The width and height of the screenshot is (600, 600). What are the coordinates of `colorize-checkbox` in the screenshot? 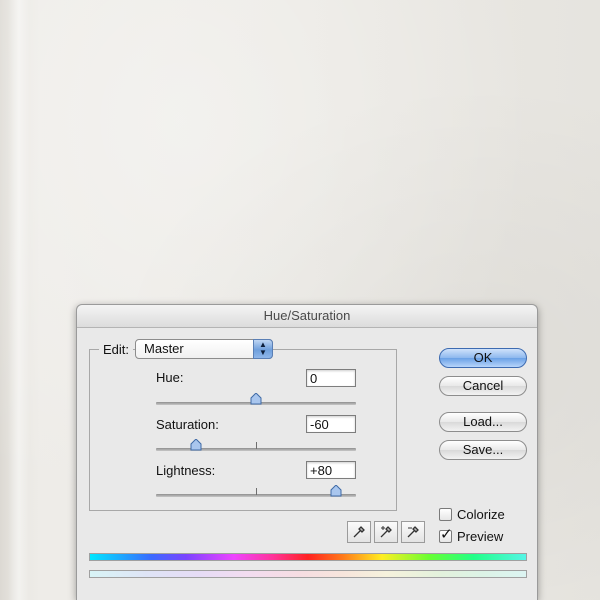 It's located at (445, 514).